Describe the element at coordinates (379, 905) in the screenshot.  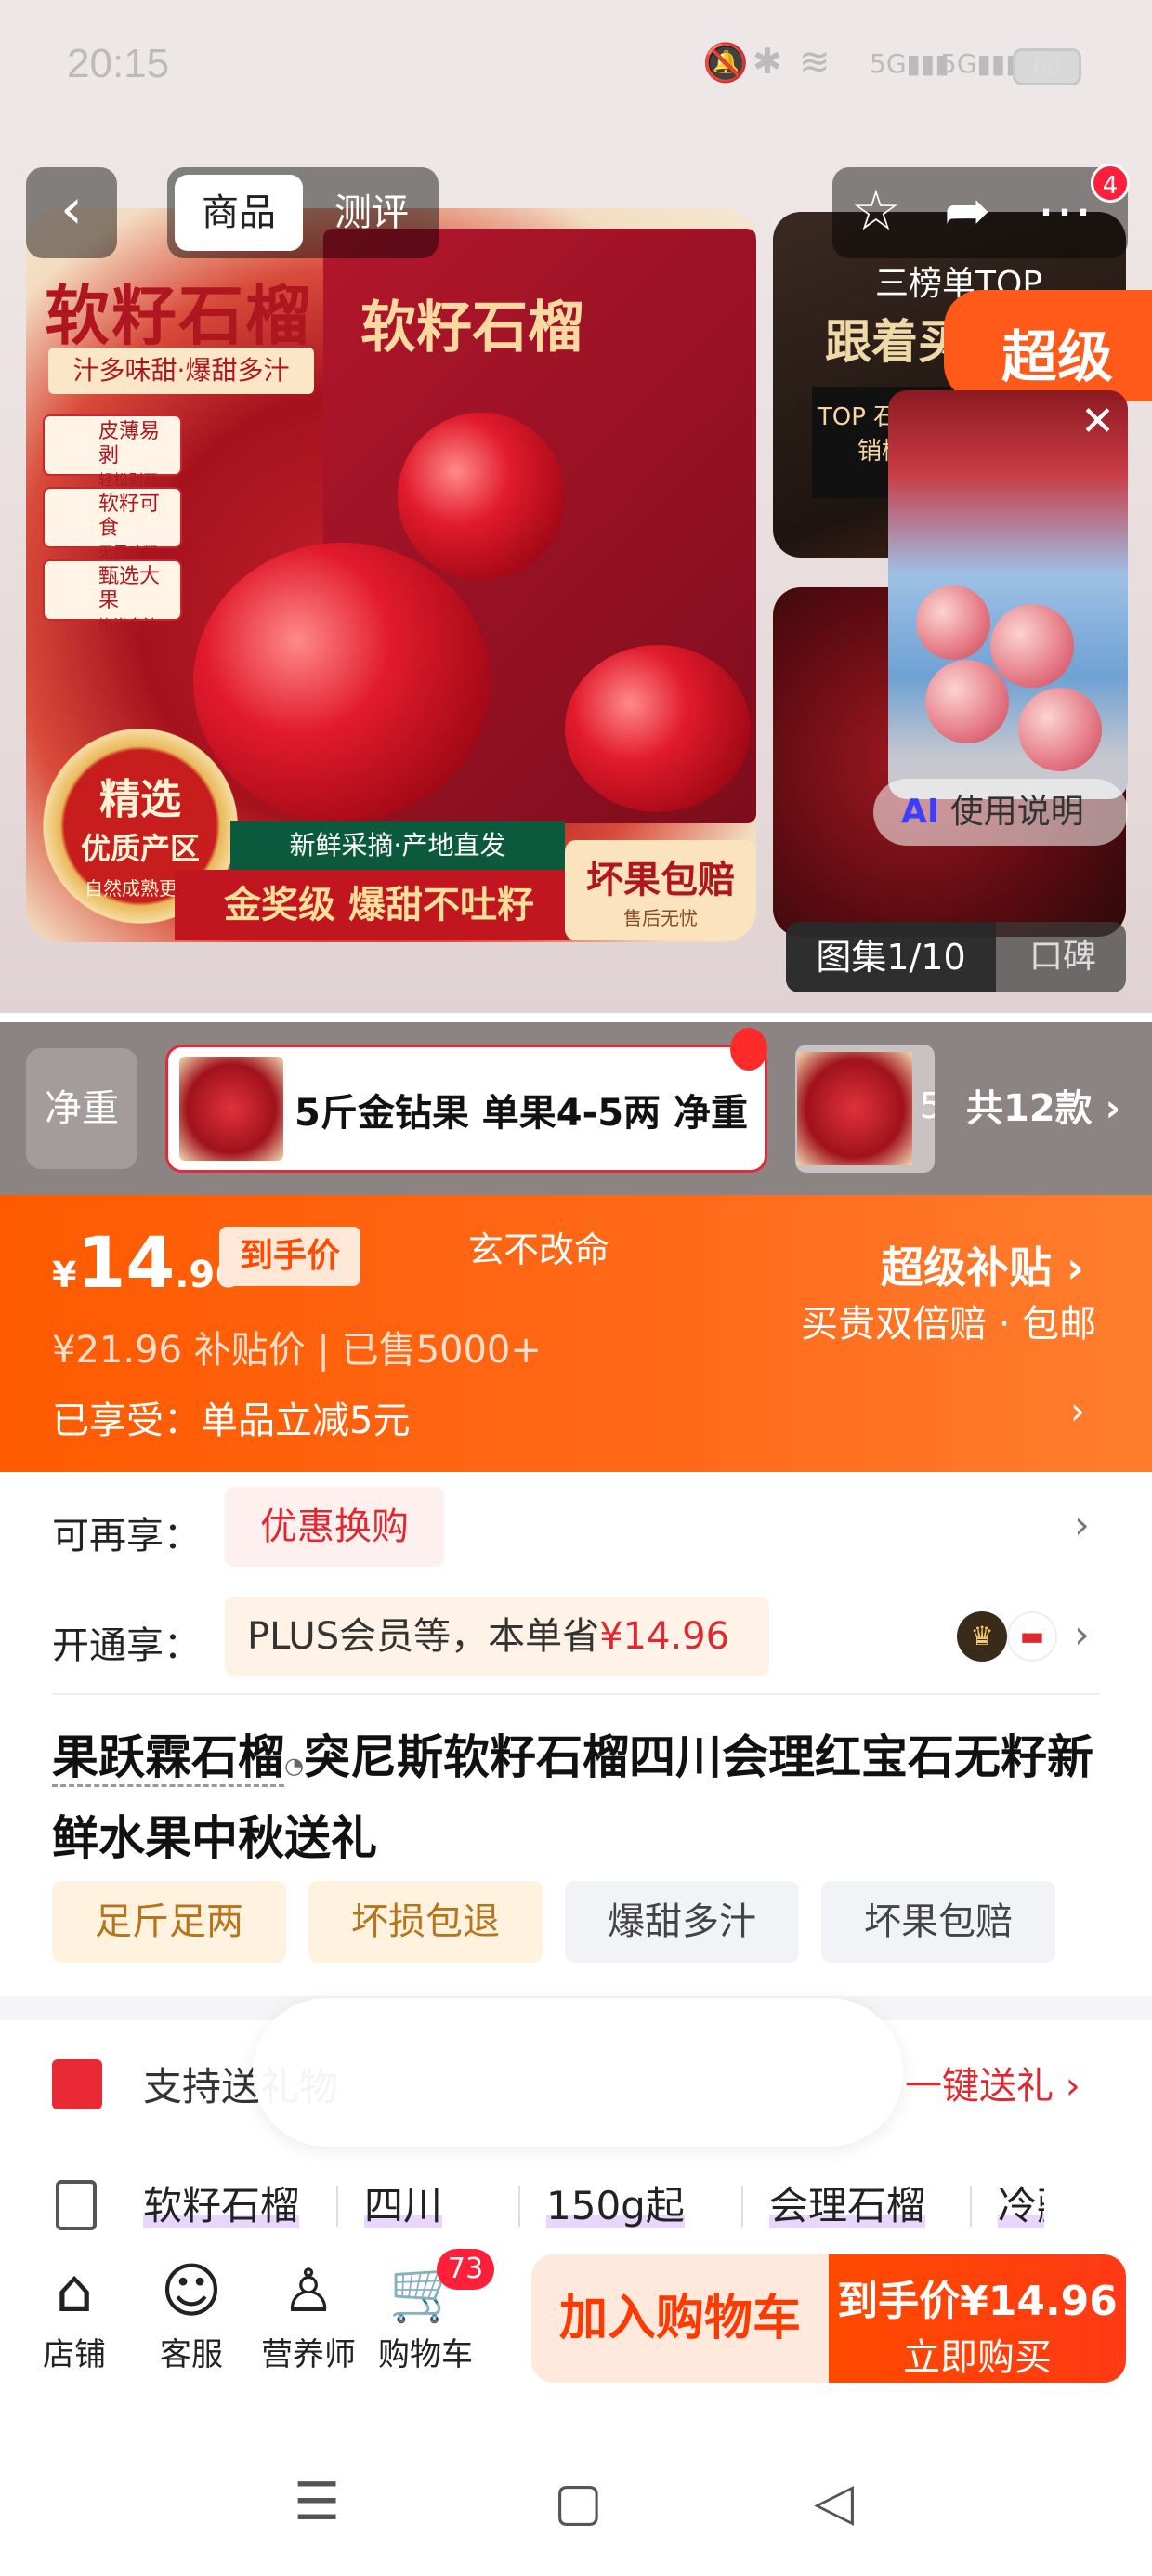
I see `art-strip-gold: 金奖级 爆甜不吐籽` at that location.